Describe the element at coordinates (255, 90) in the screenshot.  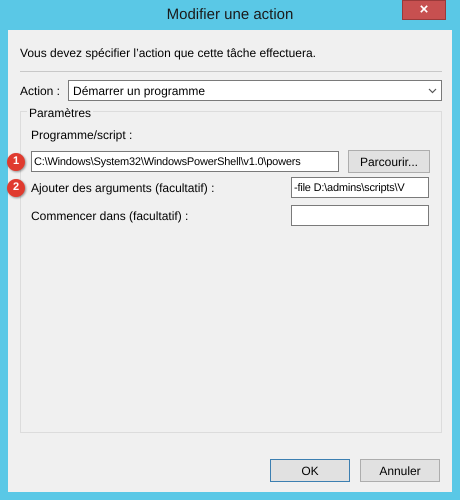
I see `action-dropdown: Démarrer un programme` at that location.